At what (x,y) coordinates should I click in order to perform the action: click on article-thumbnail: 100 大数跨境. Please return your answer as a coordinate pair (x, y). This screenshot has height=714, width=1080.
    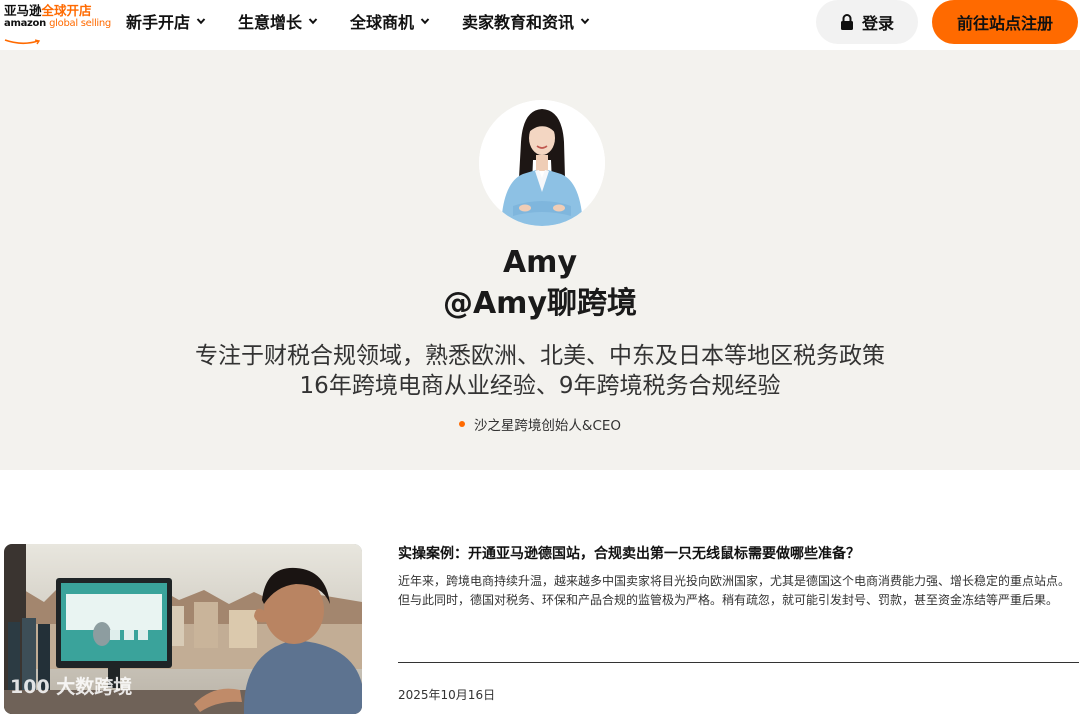
    Looking at the image, I should click on (183, 629).